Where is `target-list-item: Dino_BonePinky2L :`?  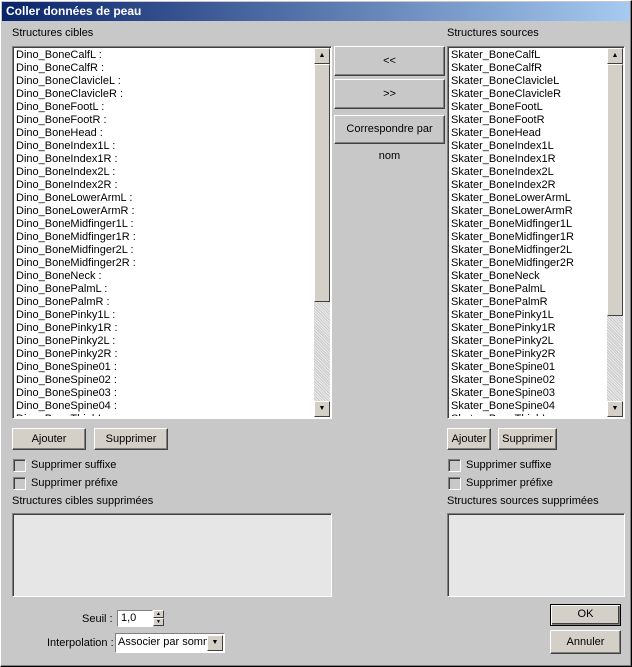
target-list-item: Dino_BonePinky2L : is located at coordinates (164, 341).